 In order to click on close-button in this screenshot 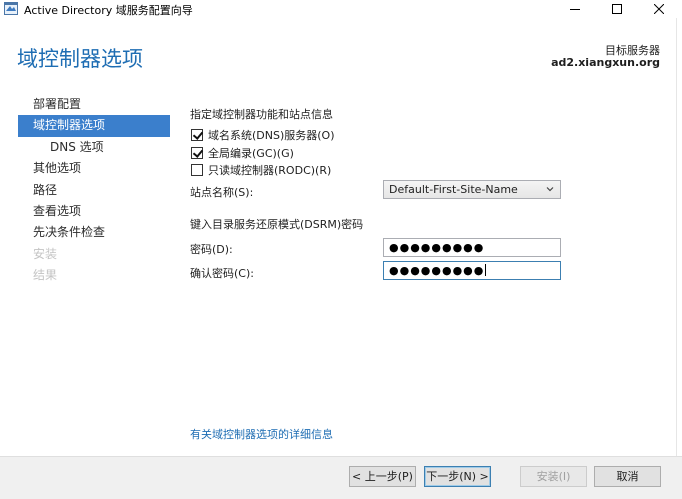, I will do `click(659, 9)`.